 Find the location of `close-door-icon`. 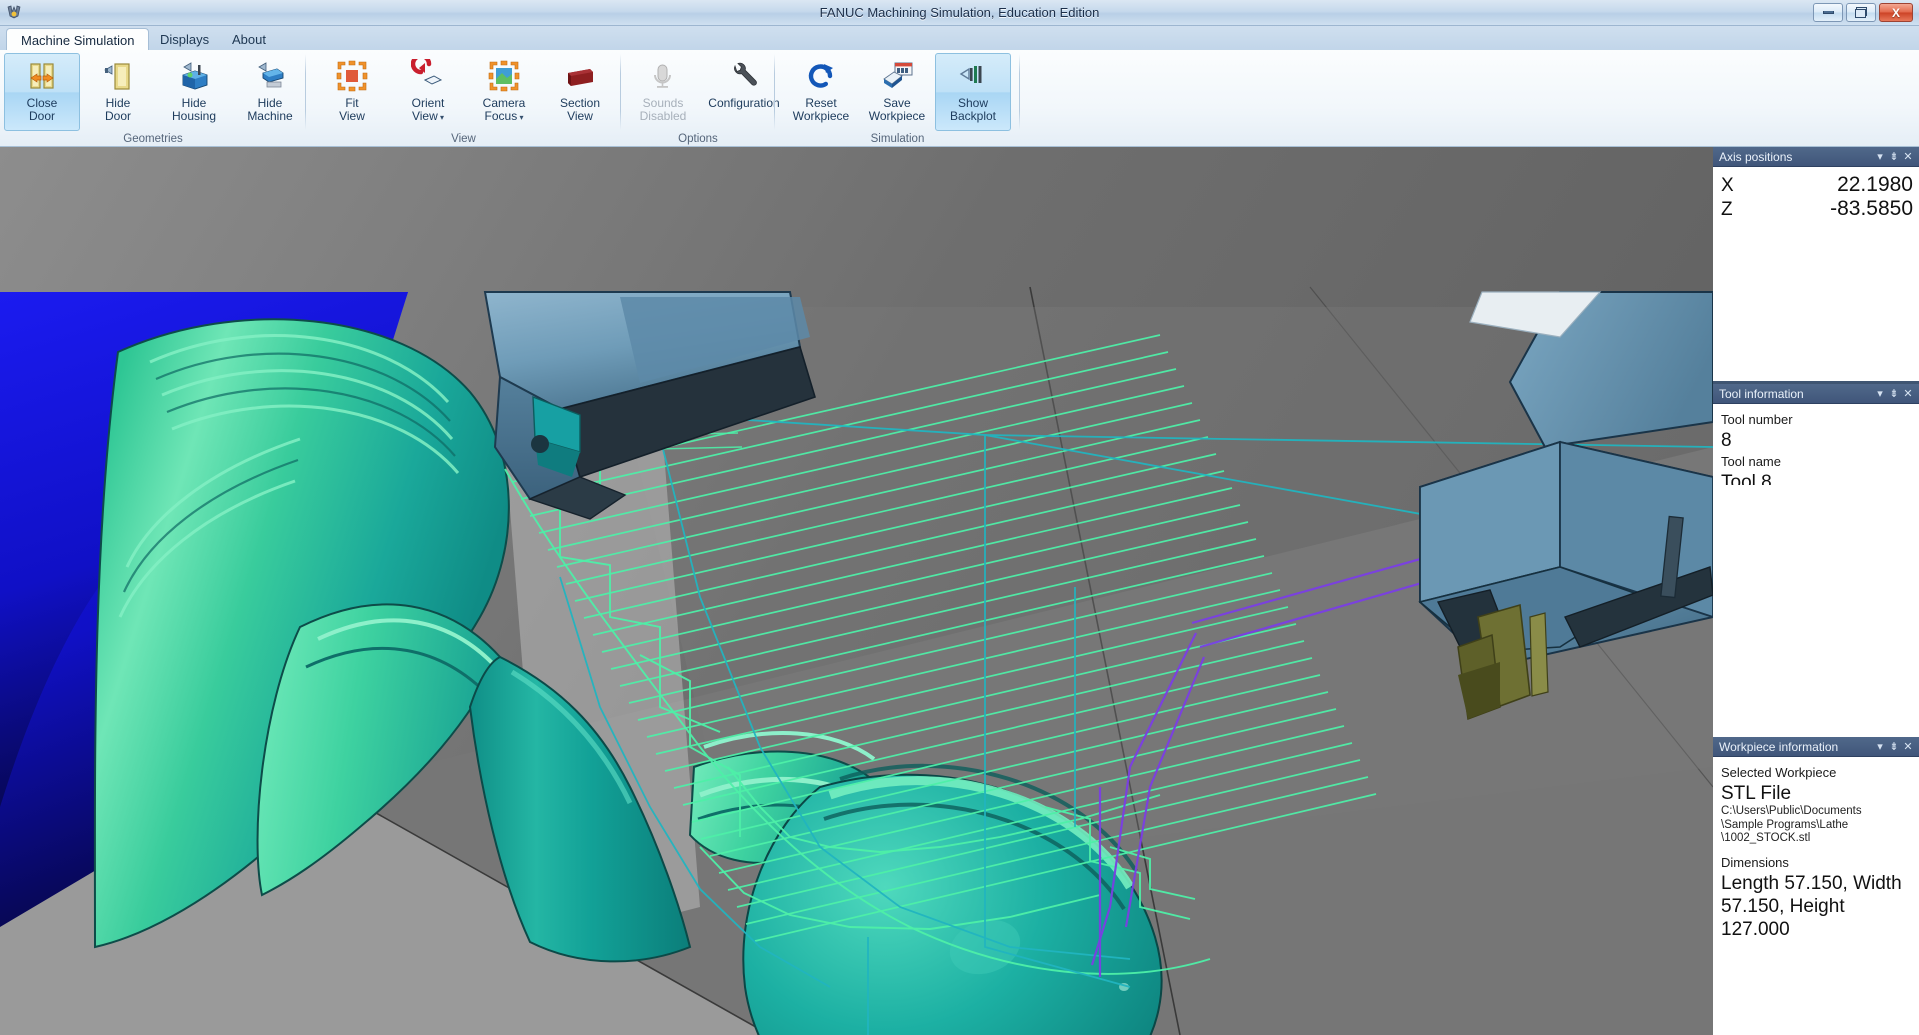

close-door-icon is located at coordinates (42, 76).